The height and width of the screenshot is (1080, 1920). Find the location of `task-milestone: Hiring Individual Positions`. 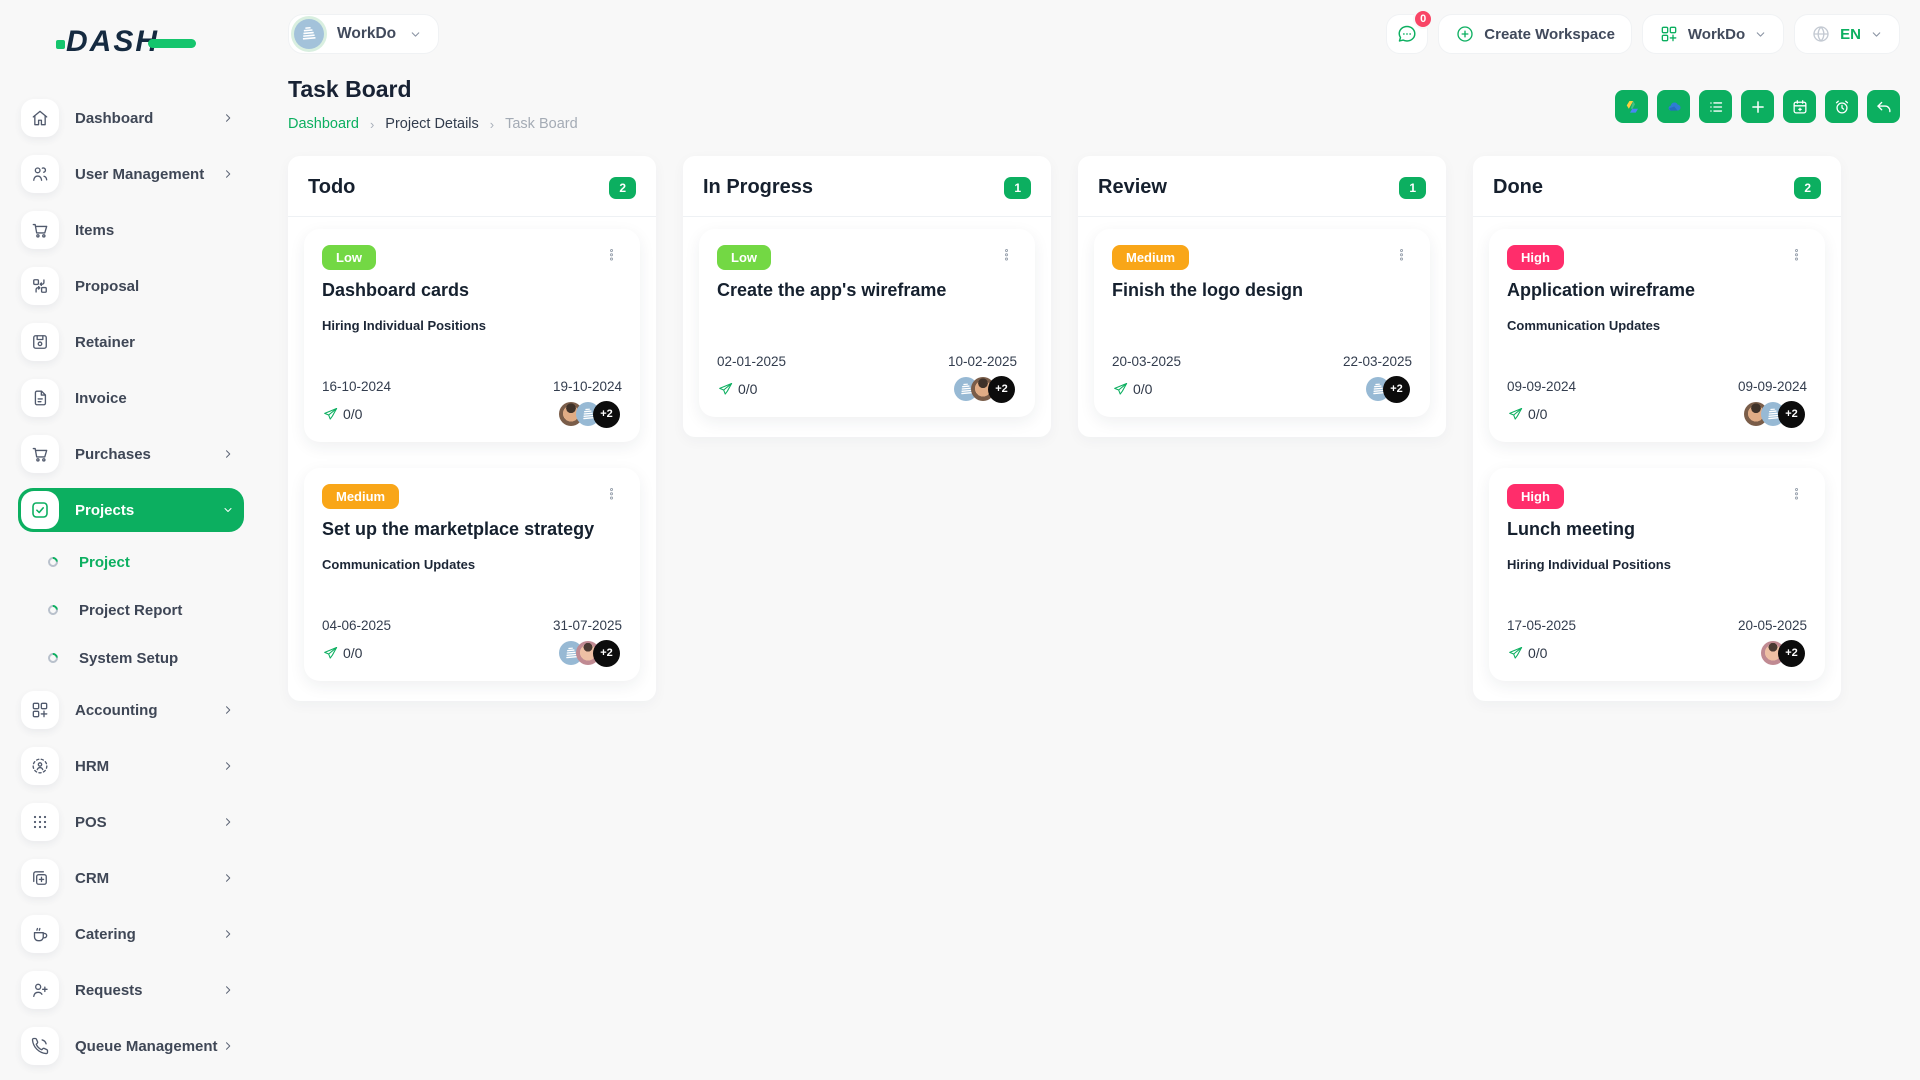

task-milestone: Hiring Individual Positions is located at coordinates (1589, 564).